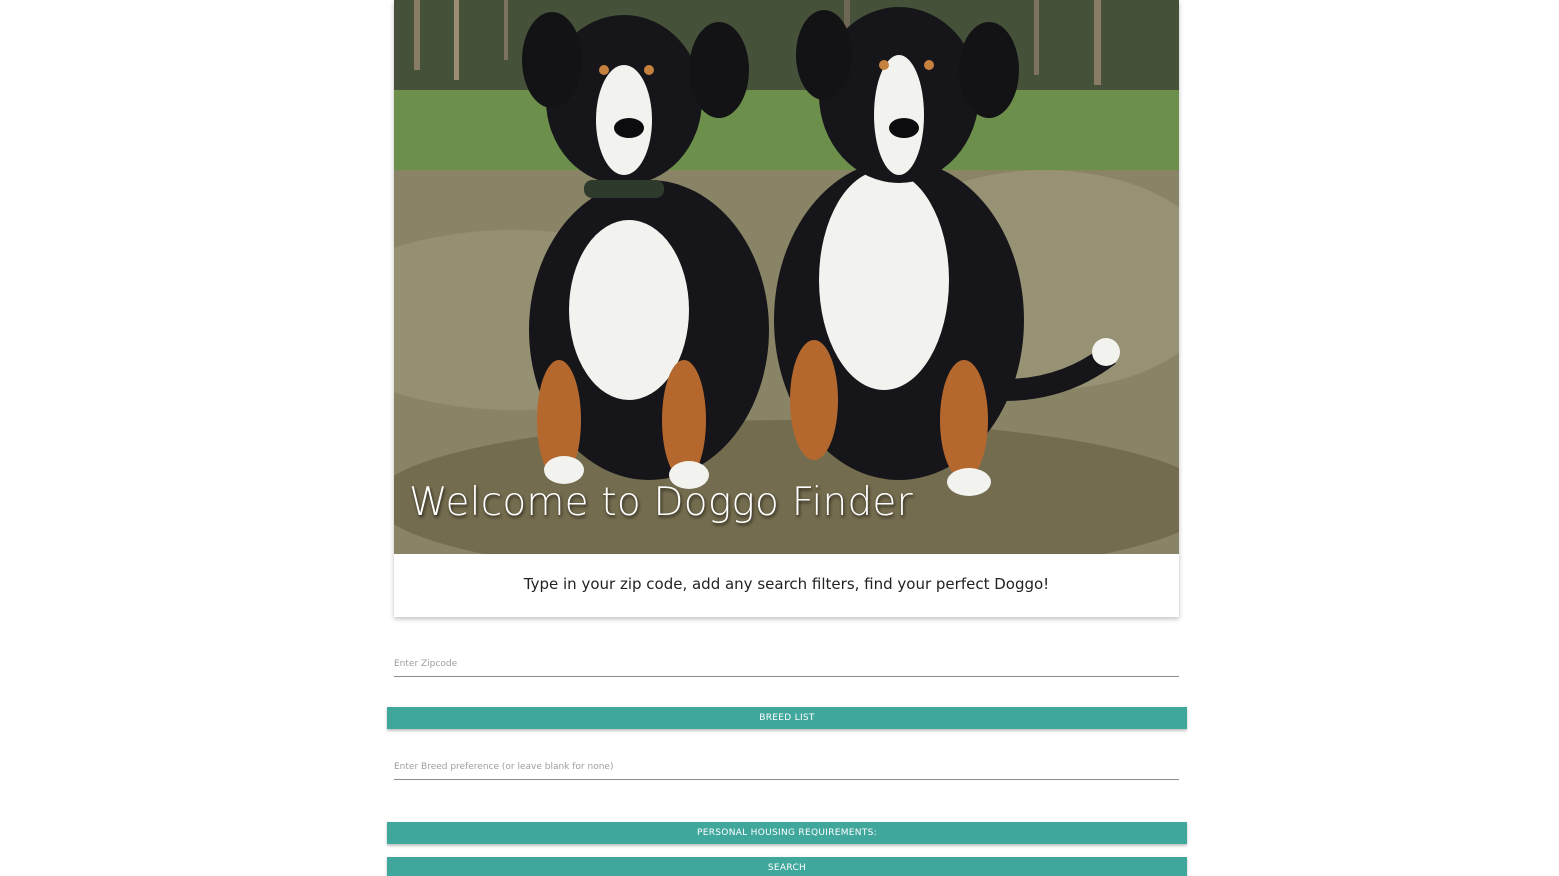  What do you see at coordinates (786, 664) in the screenshot?
I see `zipcode-input` at bounding box center [786, 664].